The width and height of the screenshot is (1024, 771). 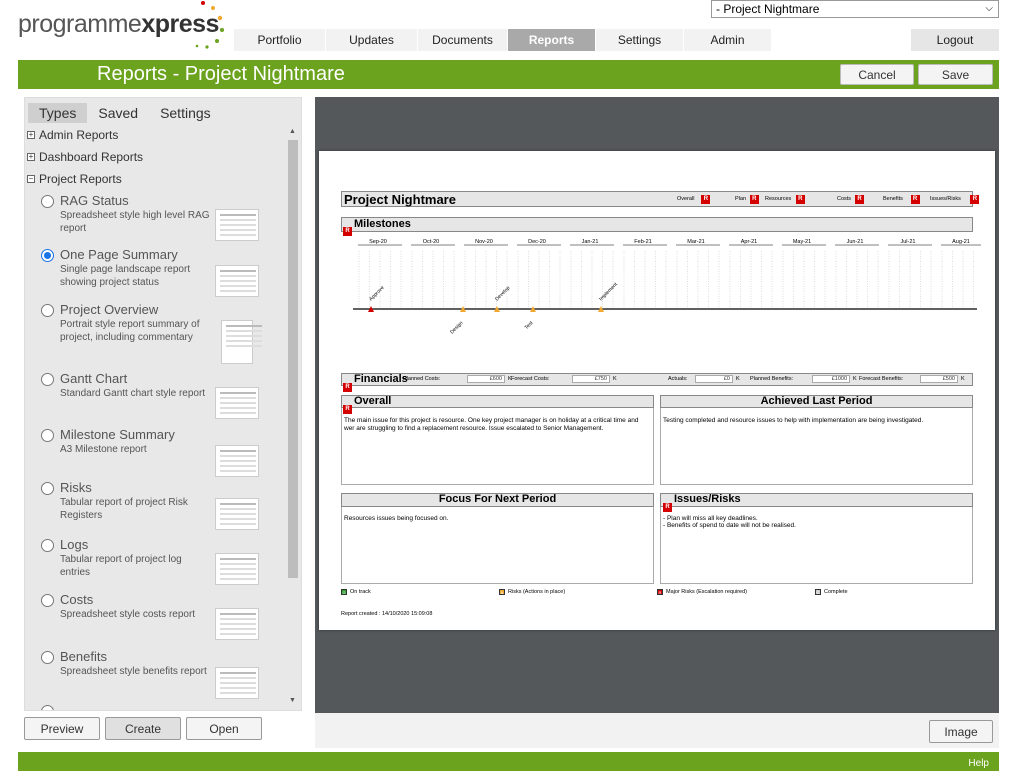 What do you see at coordinates (143, 728) in the screenshot?
I see `create-button: Create` at bounding box center [143, 728].